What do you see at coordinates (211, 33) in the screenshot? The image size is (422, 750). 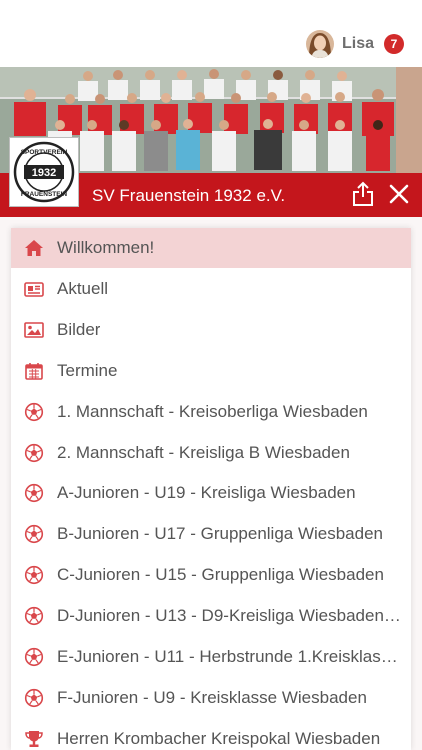 I see `top-bar: Lisa 7` at bounding box center [211, 33].